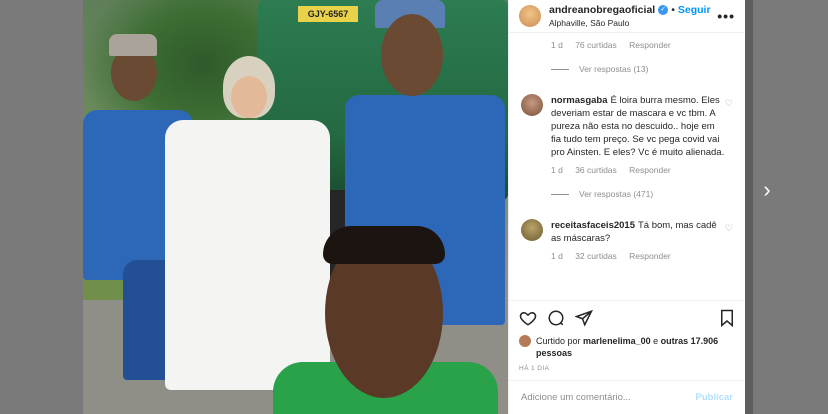  What do you see at coordinates (627, 368) in the screenshot?
I see `post-time: HÁ 1 DIA` at bounding box center [627, 368].